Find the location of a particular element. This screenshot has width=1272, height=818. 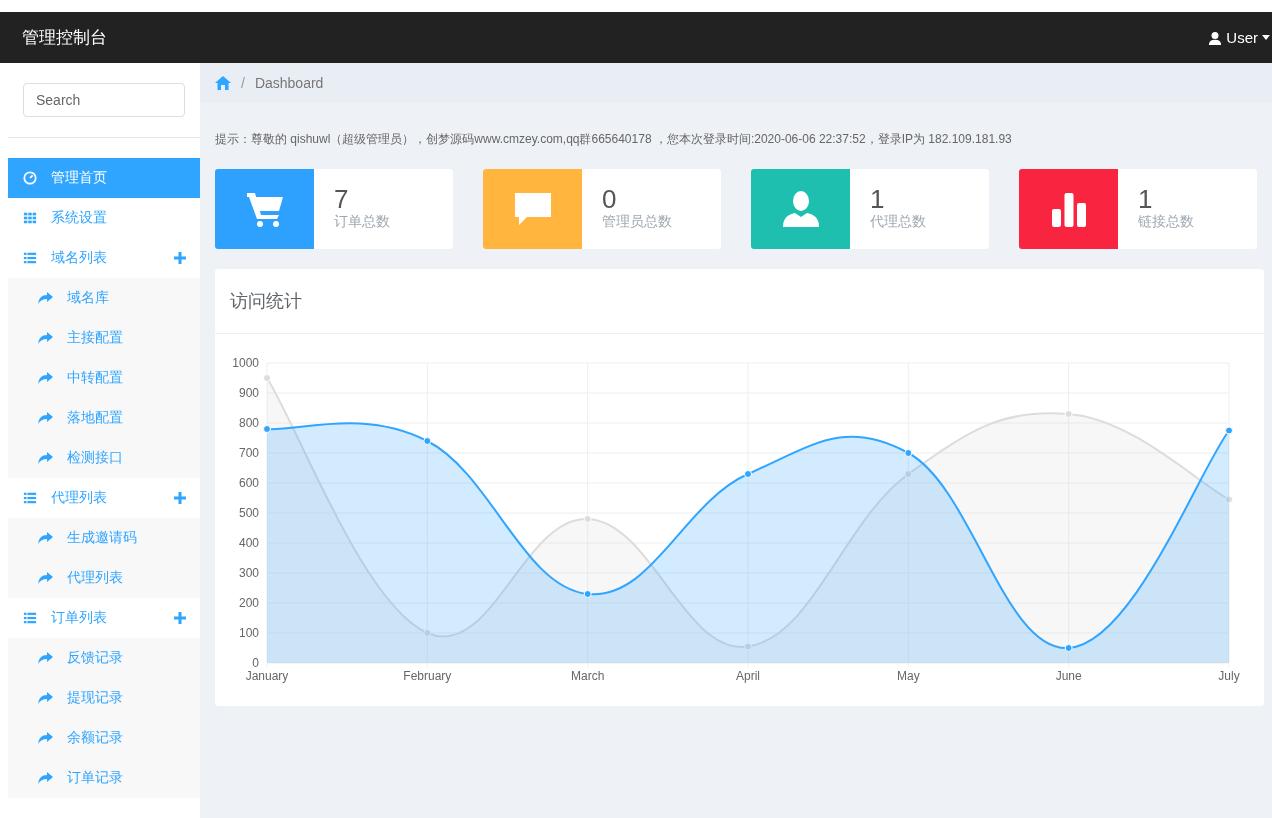

sidebar-subitem: 订单记录 is located at coordinates (104, 778).